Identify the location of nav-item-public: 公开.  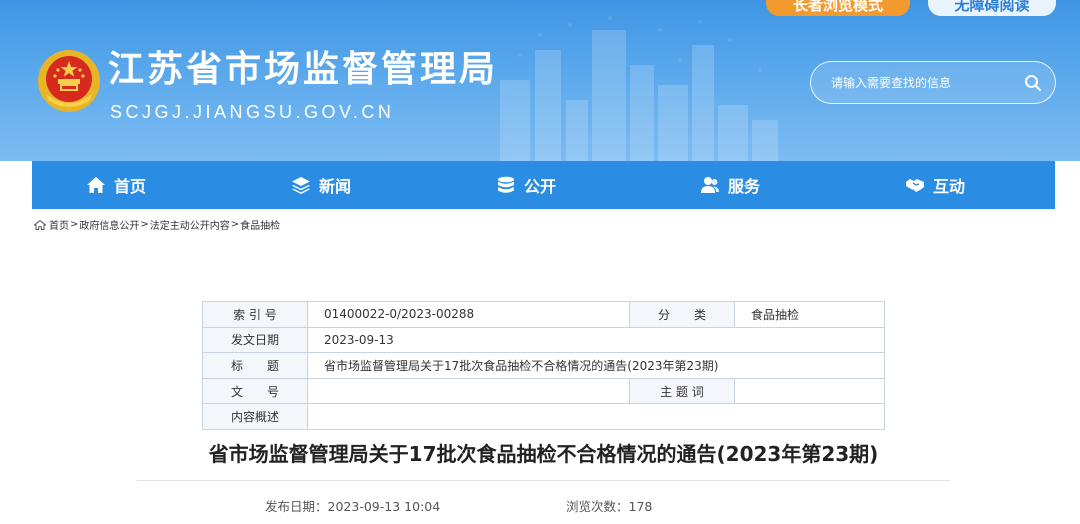
(526, 185).